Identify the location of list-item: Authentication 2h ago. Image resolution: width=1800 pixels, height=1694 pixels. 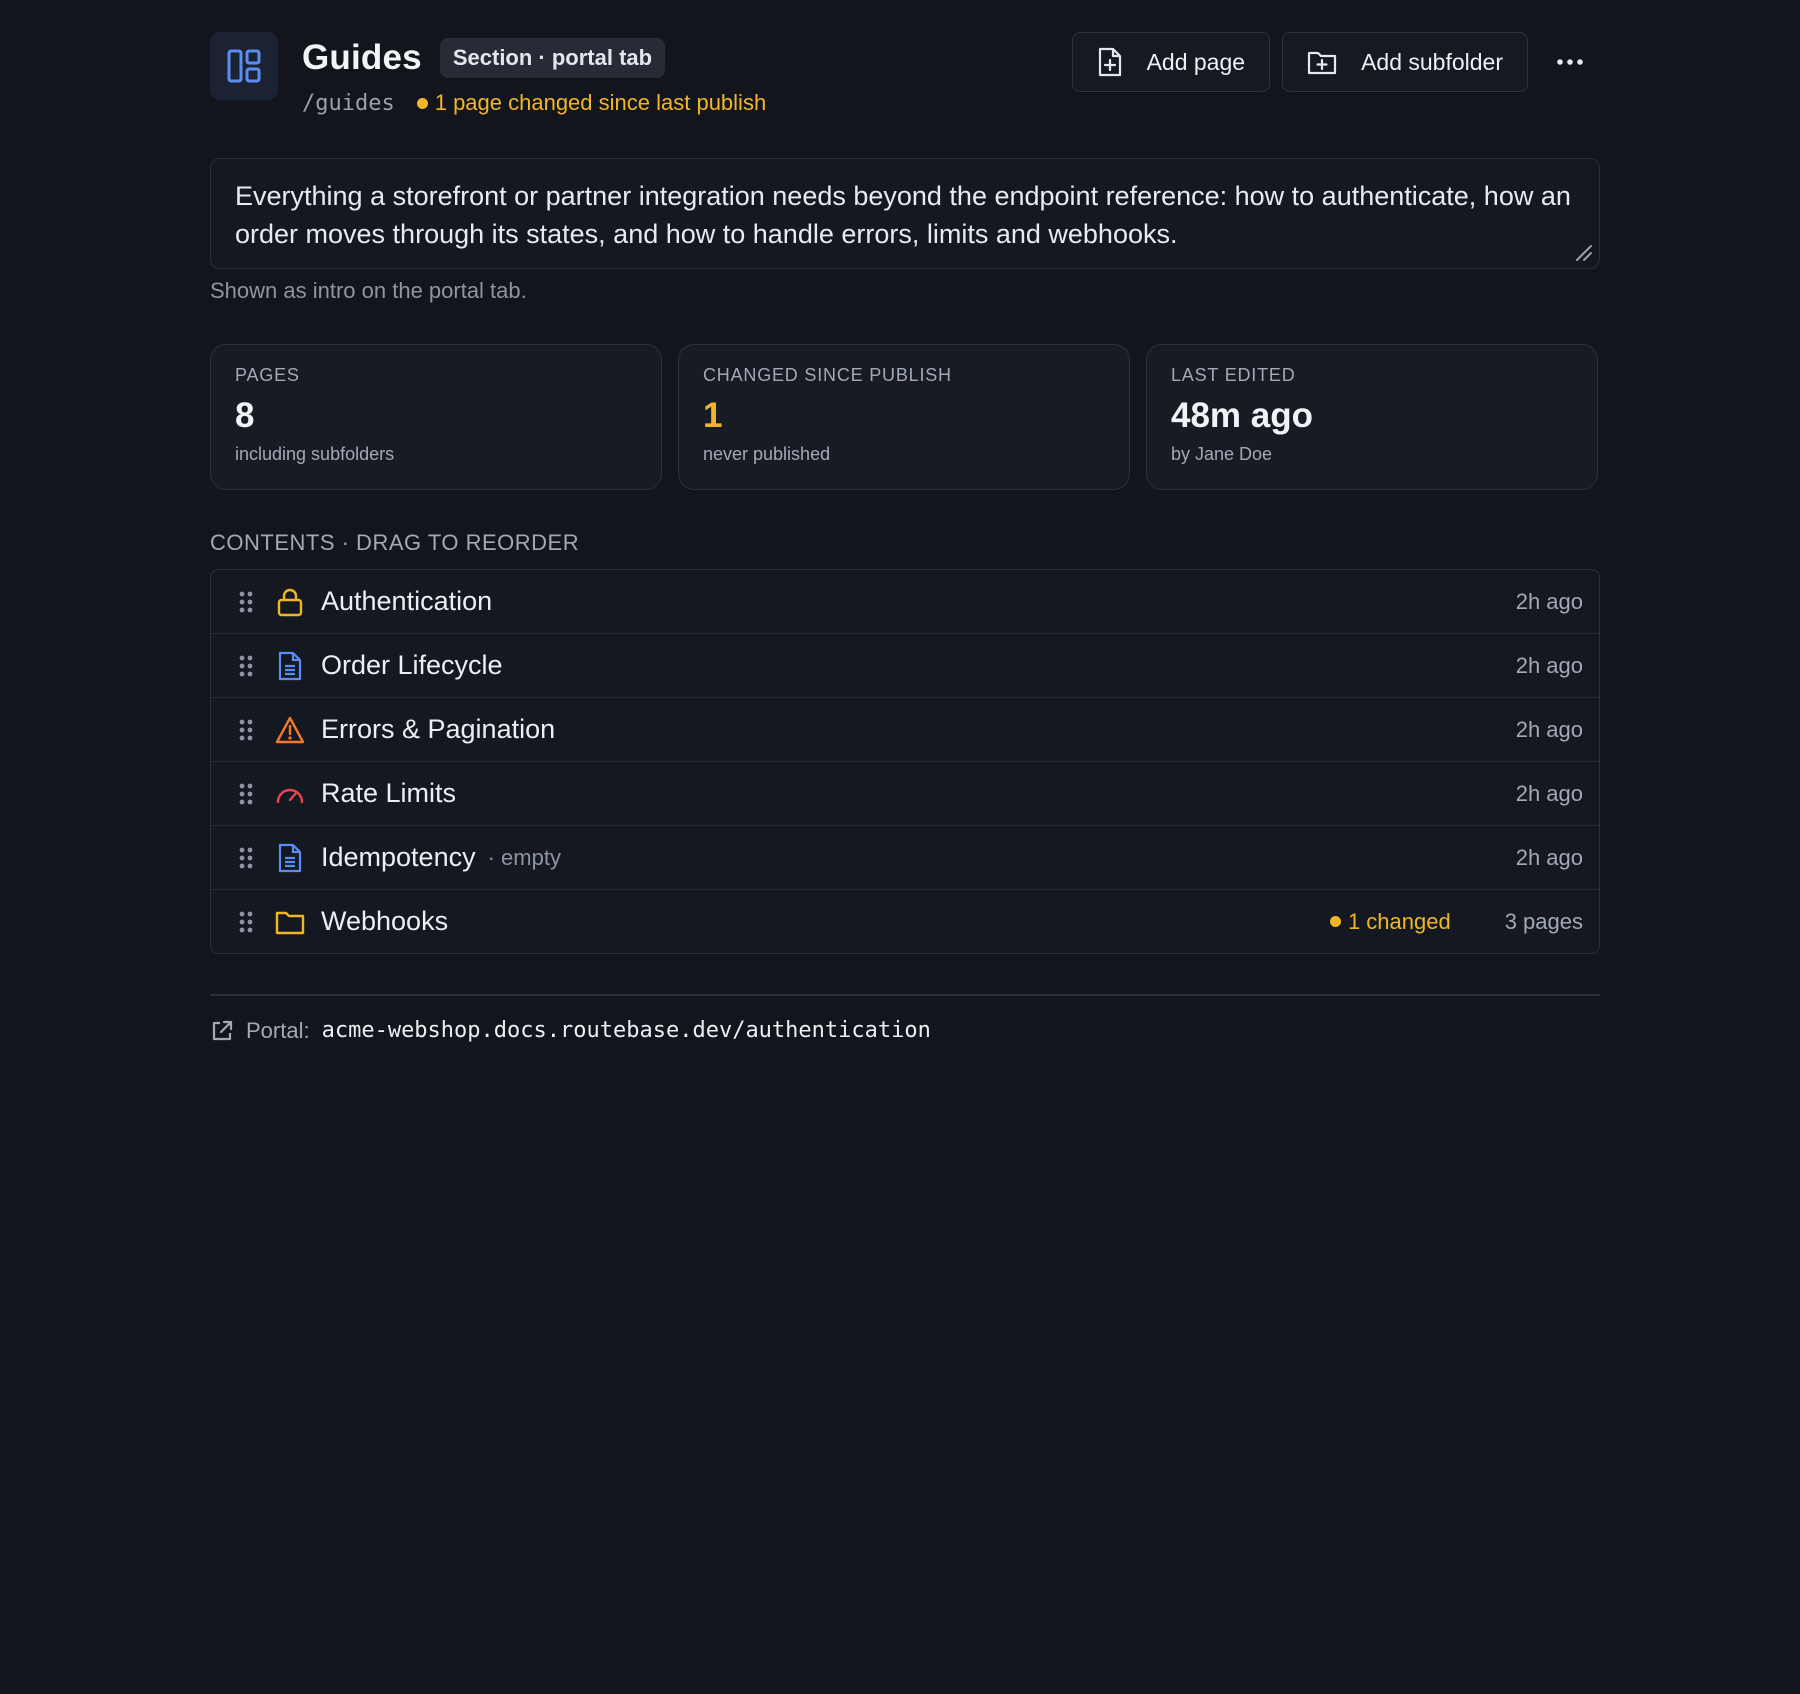
(905, 601).